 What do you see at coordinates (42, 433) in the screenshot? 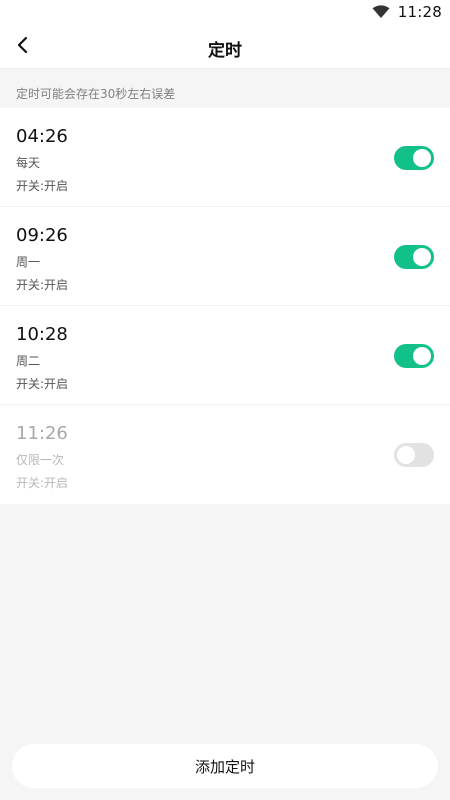
I see `timer-time: 11:26` at bounding box center [42, 433].